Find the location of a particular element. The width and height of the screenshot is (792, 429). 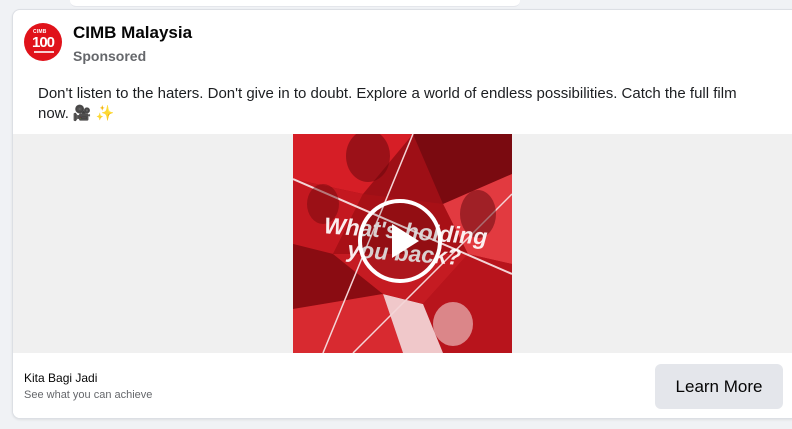

avatar-logo-underline is located at coordinates (44, 52).